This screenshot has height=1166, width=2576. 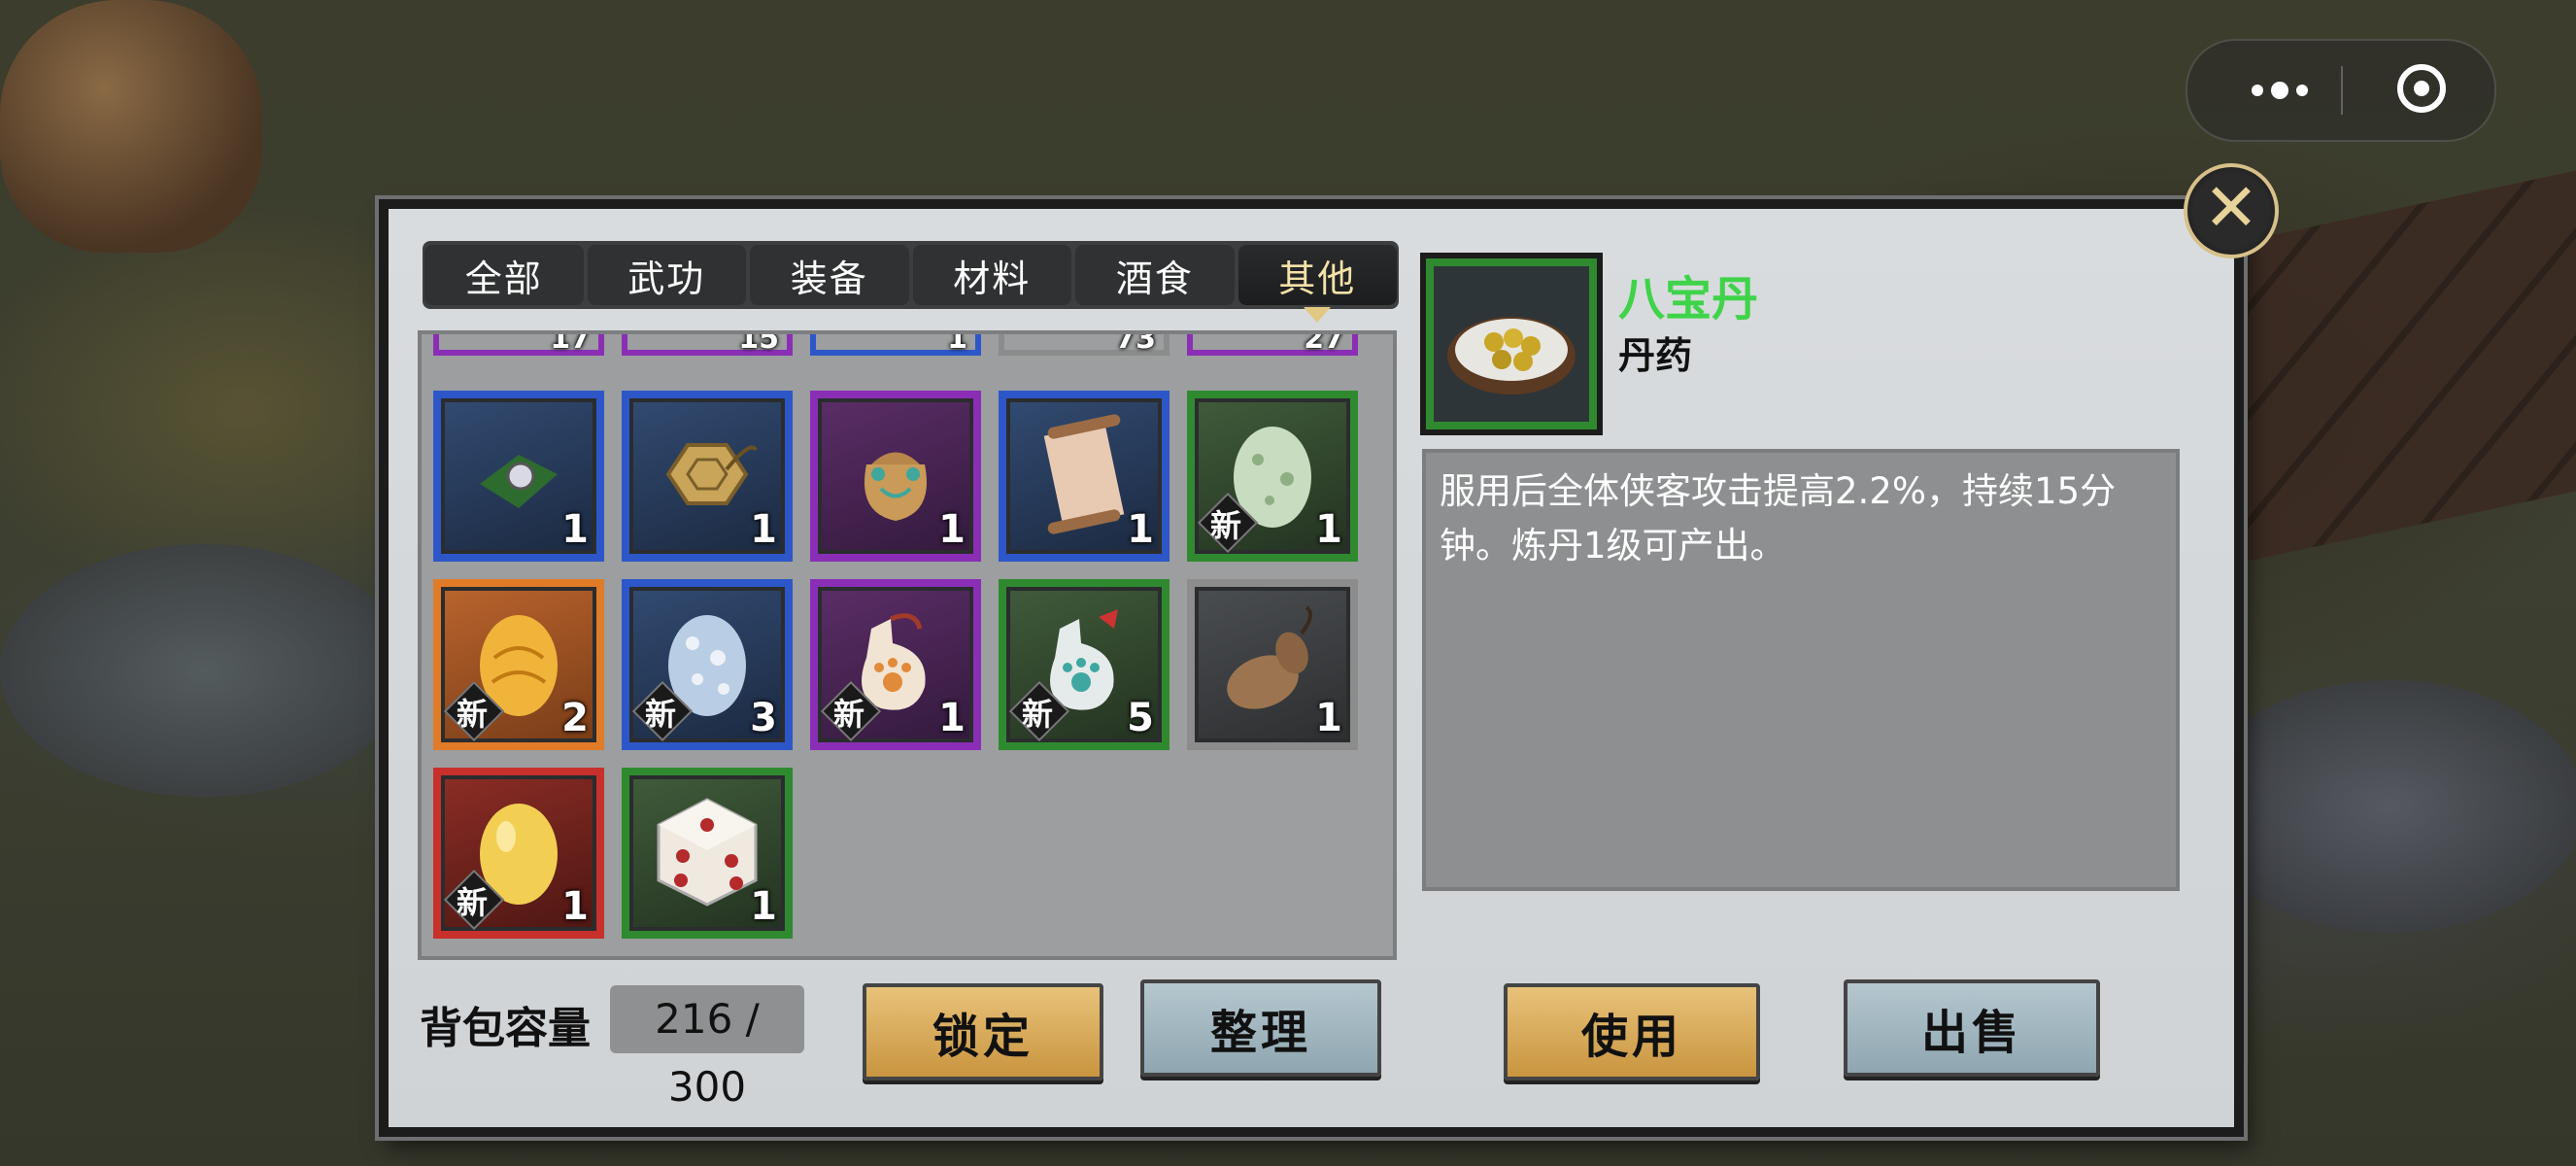 I want to click on use-button: 使用, so click(x=1632, y=1031).